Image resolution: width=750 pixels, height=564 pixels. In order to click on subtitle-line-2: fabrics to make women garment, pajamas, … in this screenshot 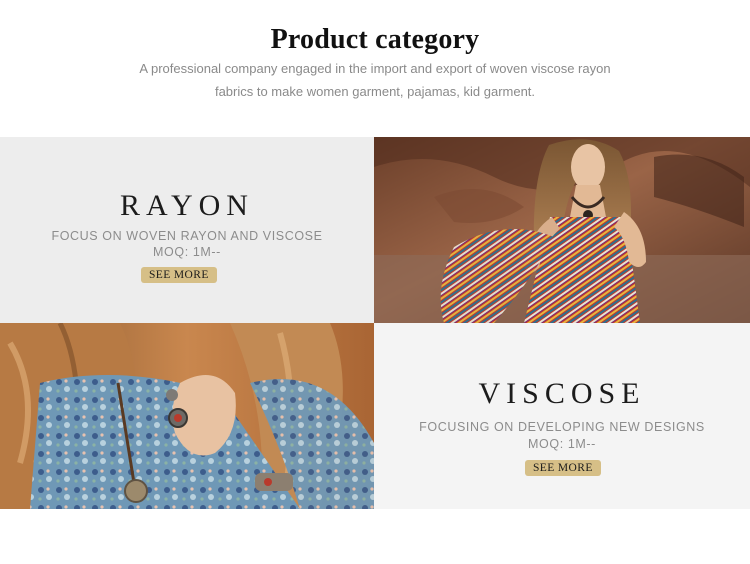, I will do `click(375, 91)`.